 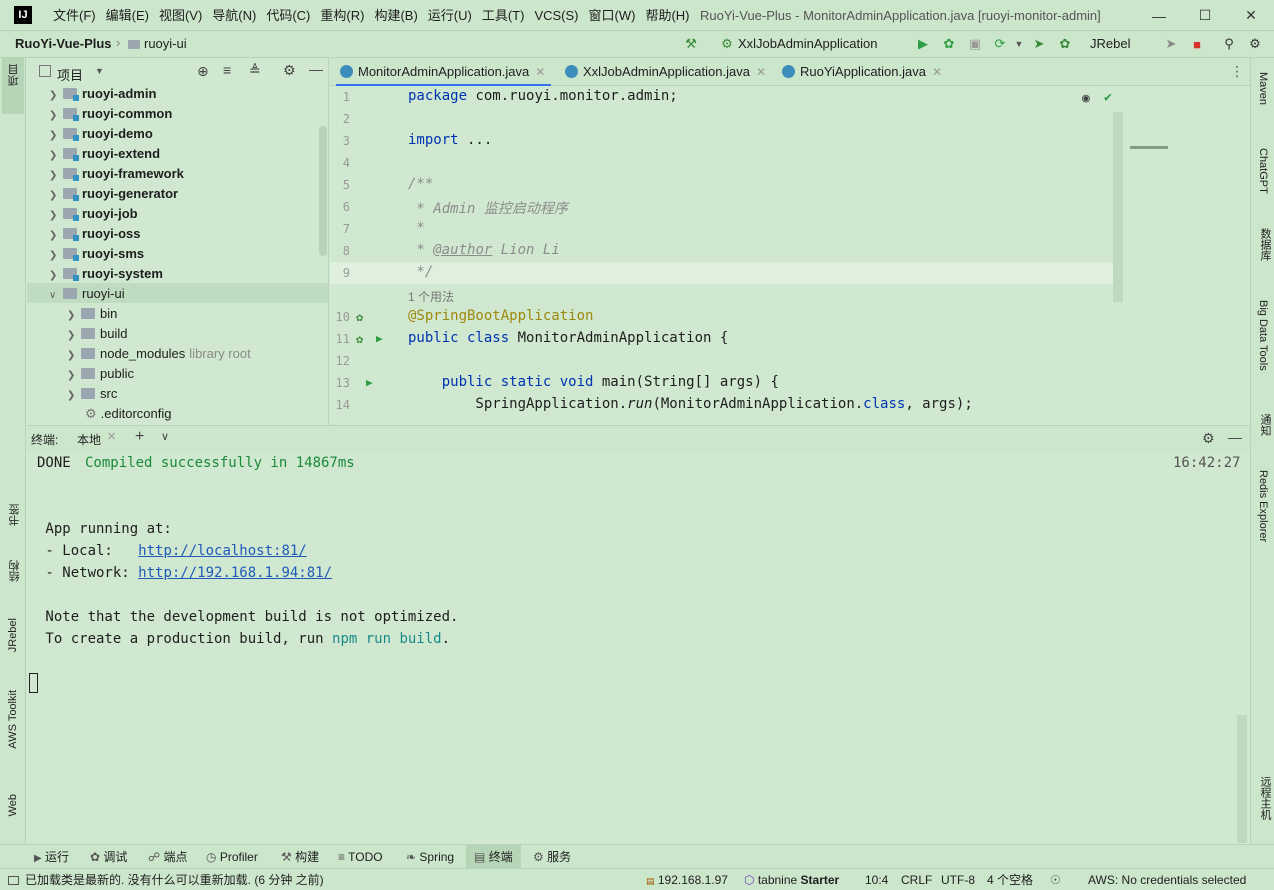 I want to click on tool-terminal: ▤ 终端, so click(x=493, y=857).